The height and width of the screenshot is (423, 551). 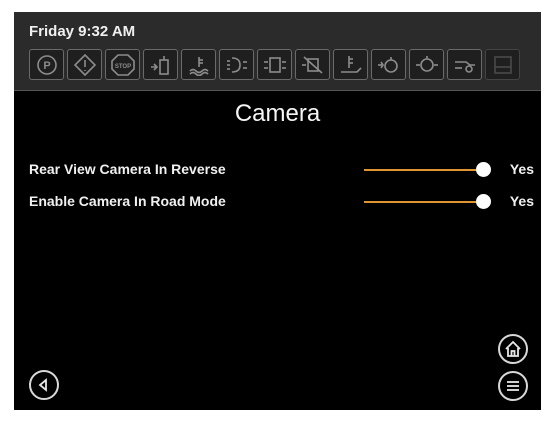 I want to click on stop-icon: STOP, so click(x=122, y=64).